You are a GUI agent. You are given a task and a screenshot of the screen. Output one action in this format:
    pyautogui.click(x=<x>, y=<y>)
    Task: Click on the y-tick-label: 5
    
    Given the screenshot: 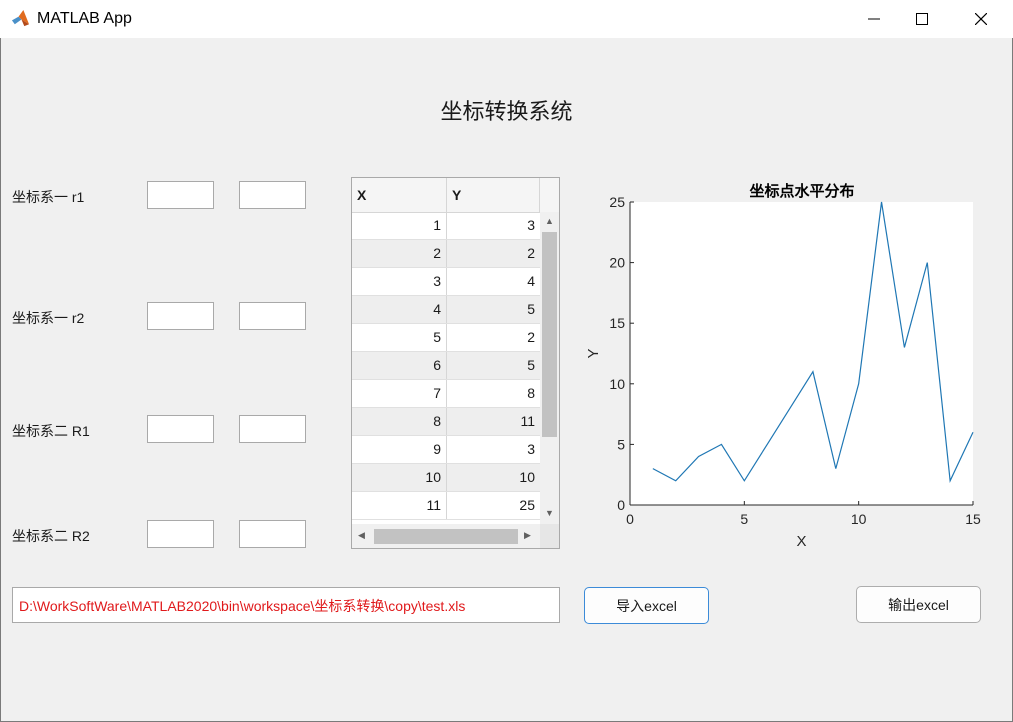 What is the action you would take?
    pyautogui.click(x=621, y=444)
    